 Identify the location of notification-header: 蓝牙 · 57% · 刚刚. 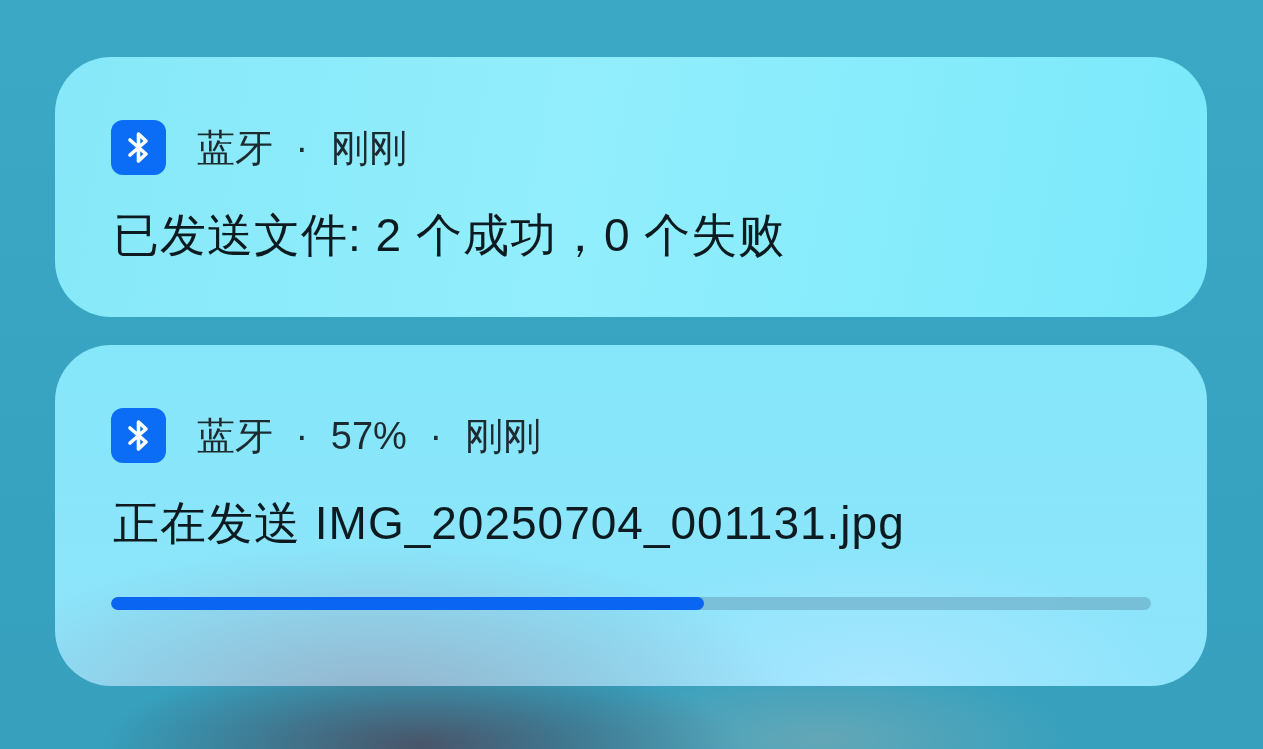
(369, 436).